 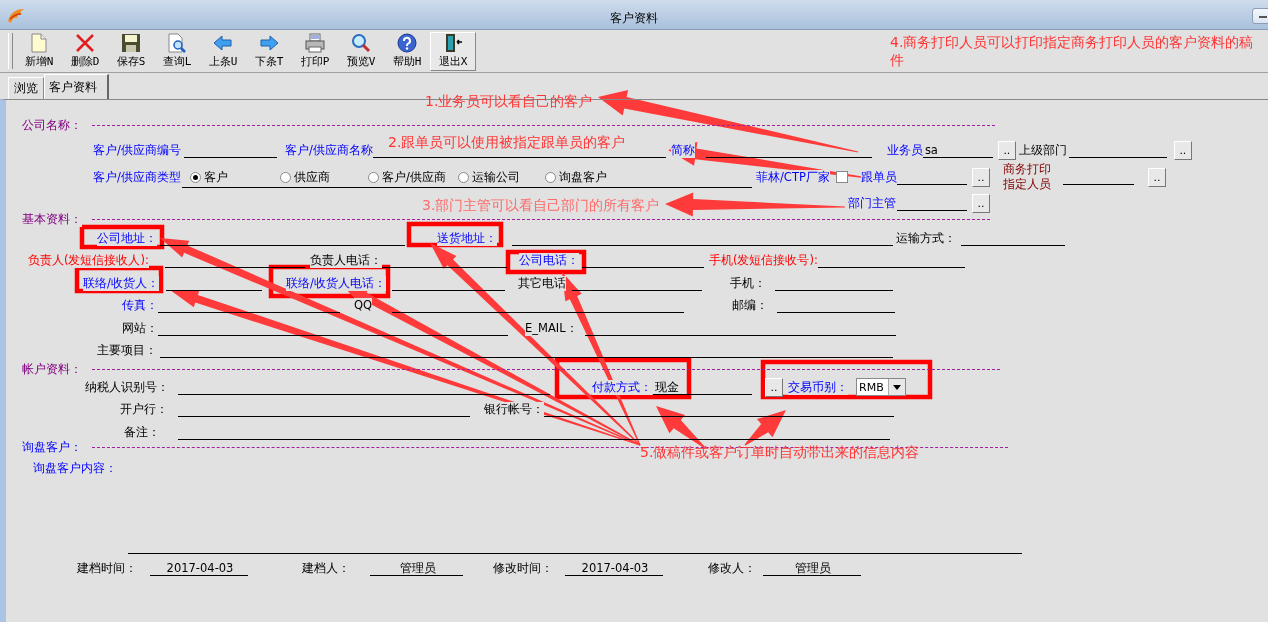 I want to click on right-arrow-icon, so click(x=269, y=43).